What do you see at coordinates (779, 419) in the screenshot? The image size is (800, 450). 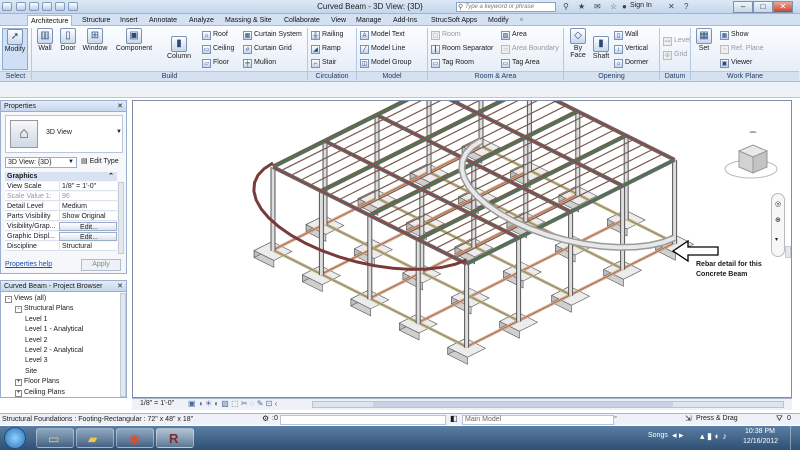 I see `filter-icon: ⛛` at bounding box center [779, 419].